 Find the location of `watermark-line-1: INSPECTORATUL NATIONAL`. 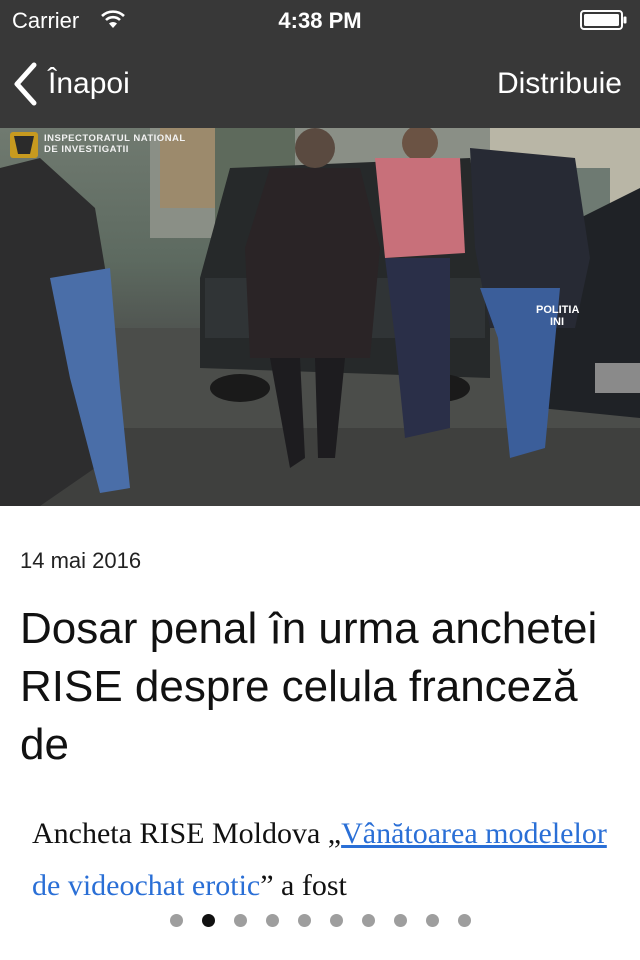

watermark-line-1: INSPECTORATUL NATIONAL is located at coordinates (115, 138).